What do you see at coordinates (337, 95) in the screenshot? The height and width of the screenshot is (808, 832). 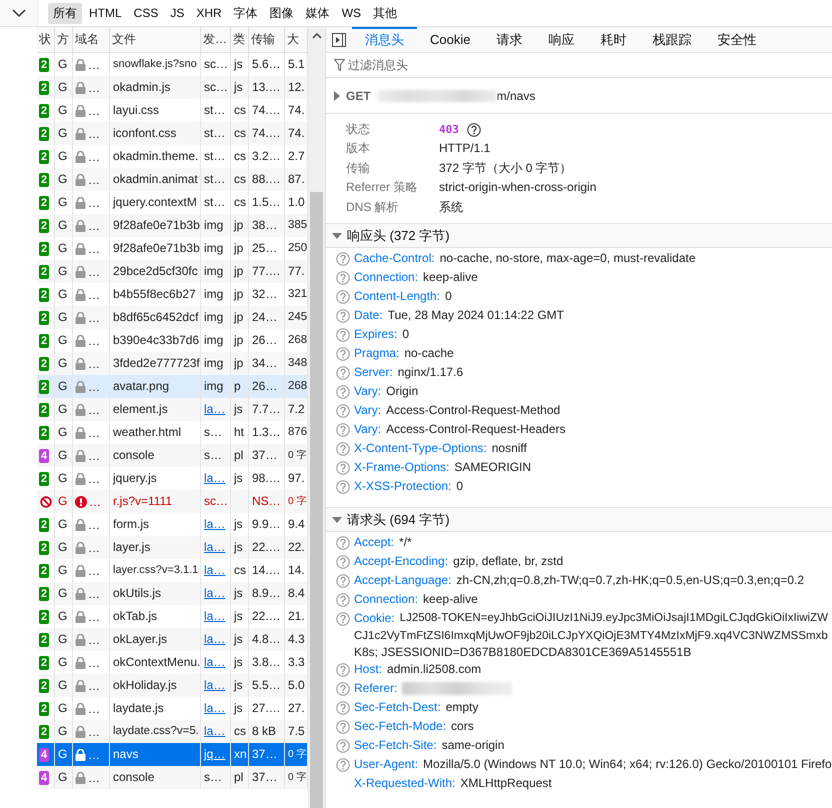 I see `expand-arrow-icon` at bounding box center [337, 95].